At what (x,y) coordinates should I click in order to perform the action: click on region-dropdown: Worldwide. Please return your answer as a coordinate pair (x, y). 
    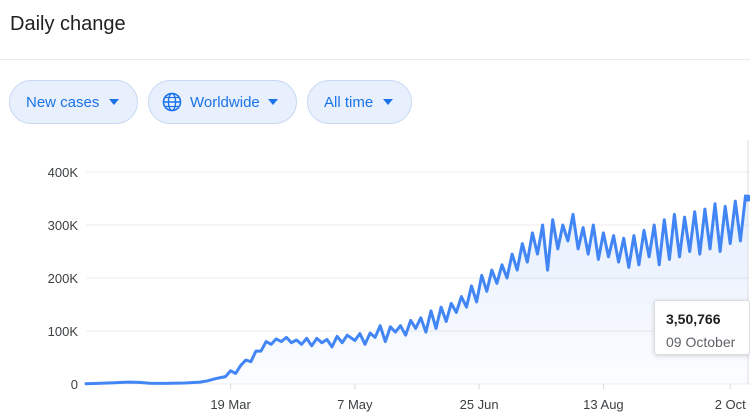
    Looking at the image, I should click on (222, 102).